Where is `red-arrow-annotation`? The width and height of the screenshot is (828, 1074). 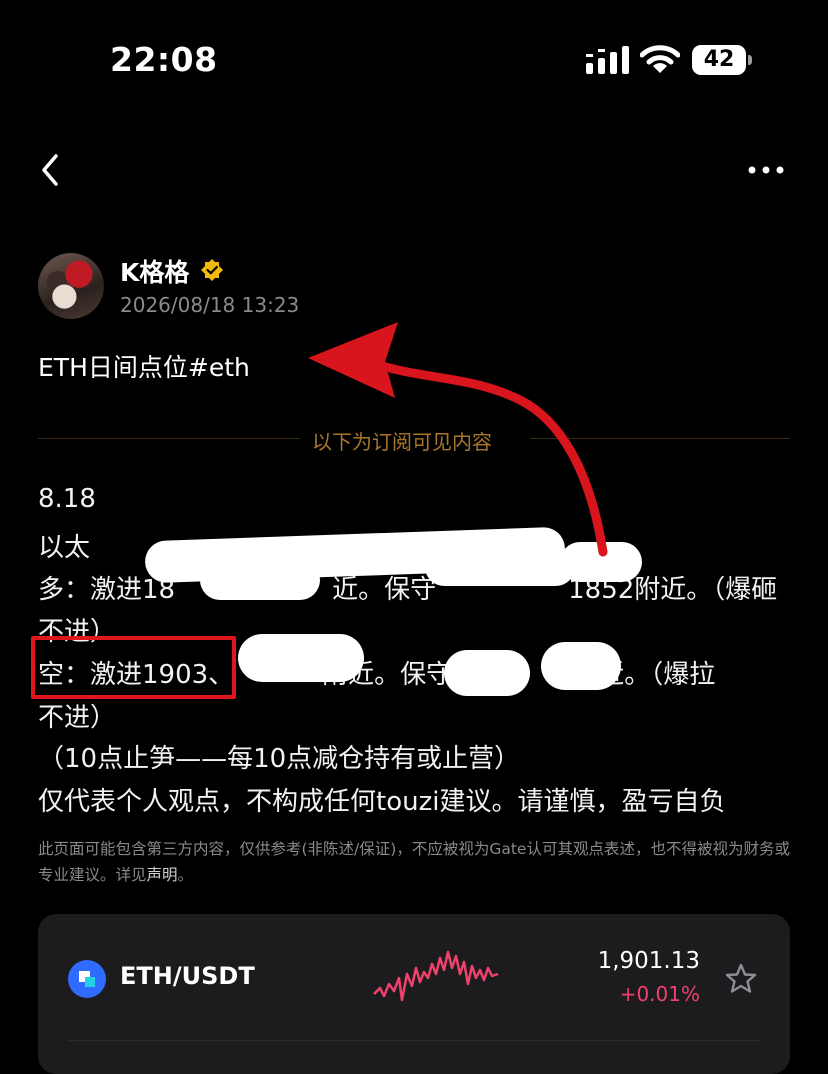 red-arrow-annotation is located at coordinates (458, 439).